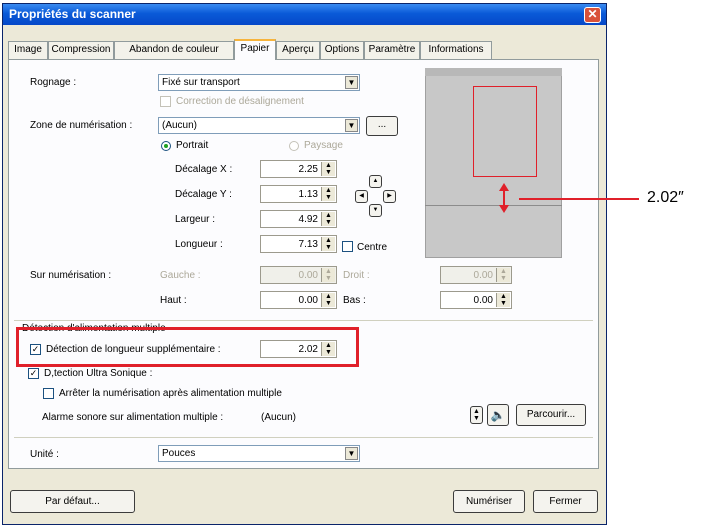 The width and height of the screenshot is (719, 529). What do you see at coordinates (259, 125) in the screenshot?
I see `scan-area-select: (Aucun) ▼` at bounding box center [259, 125].